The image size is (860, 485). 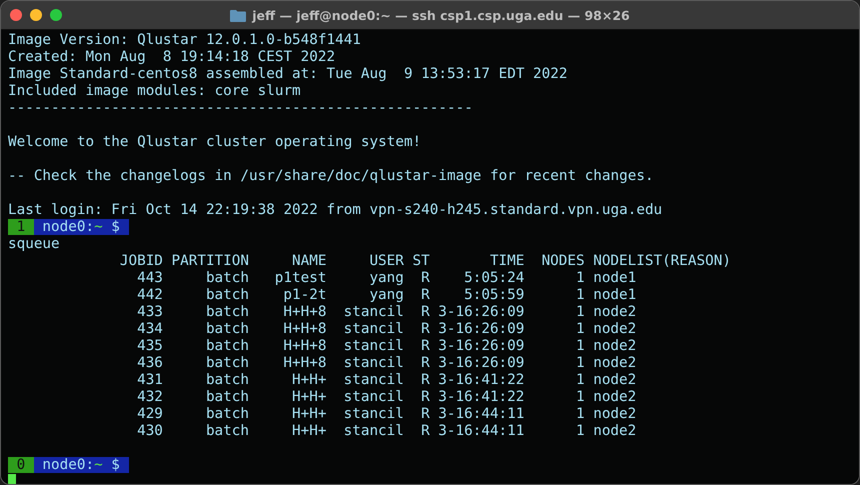 What do you see at coordinates (149, 414) in the screenshot?
I see `table-cell-text: 429` at bounding box center [149, 414].